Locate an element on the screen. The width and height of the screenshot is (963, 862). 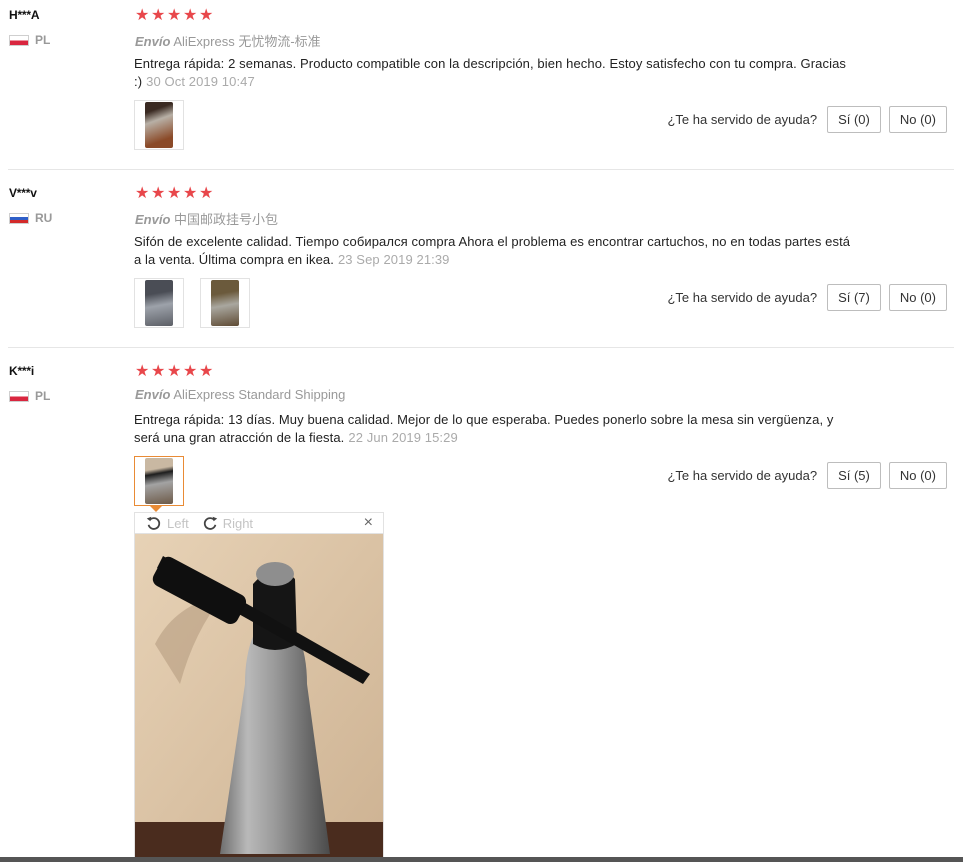
bottom-edge is located at coordinates (481, 859).